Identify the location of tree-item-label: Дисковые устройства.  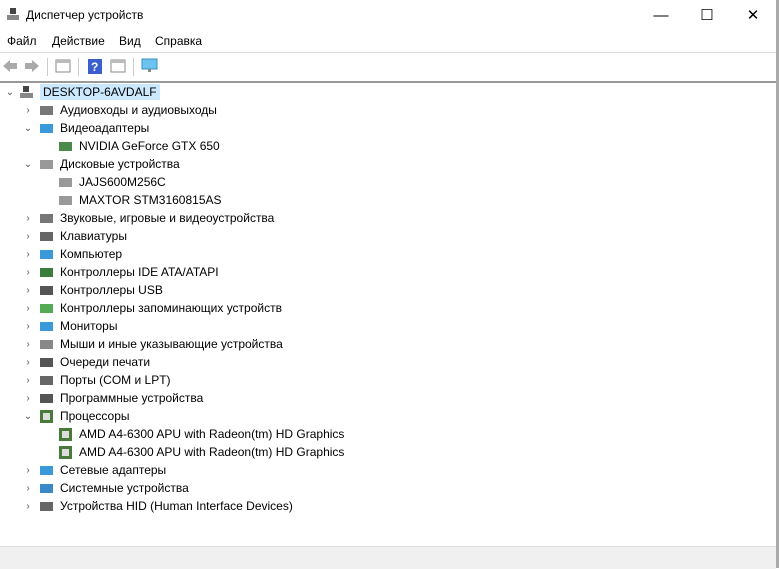
(120, 164).